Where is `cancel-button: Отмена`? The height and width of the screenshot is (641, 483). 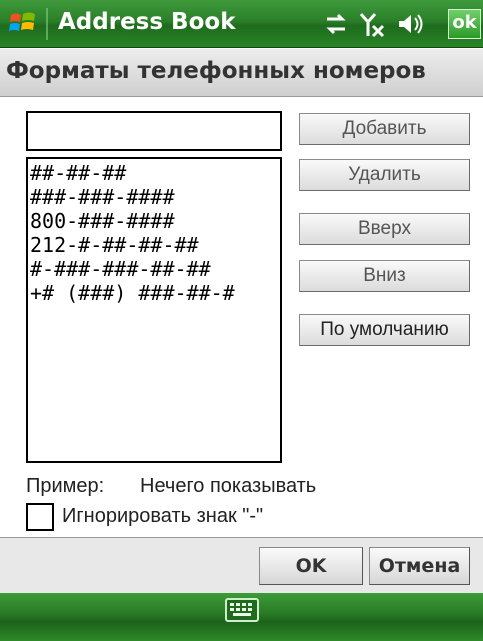
cancel-button: Отмена is located at coordinates (419, 566).